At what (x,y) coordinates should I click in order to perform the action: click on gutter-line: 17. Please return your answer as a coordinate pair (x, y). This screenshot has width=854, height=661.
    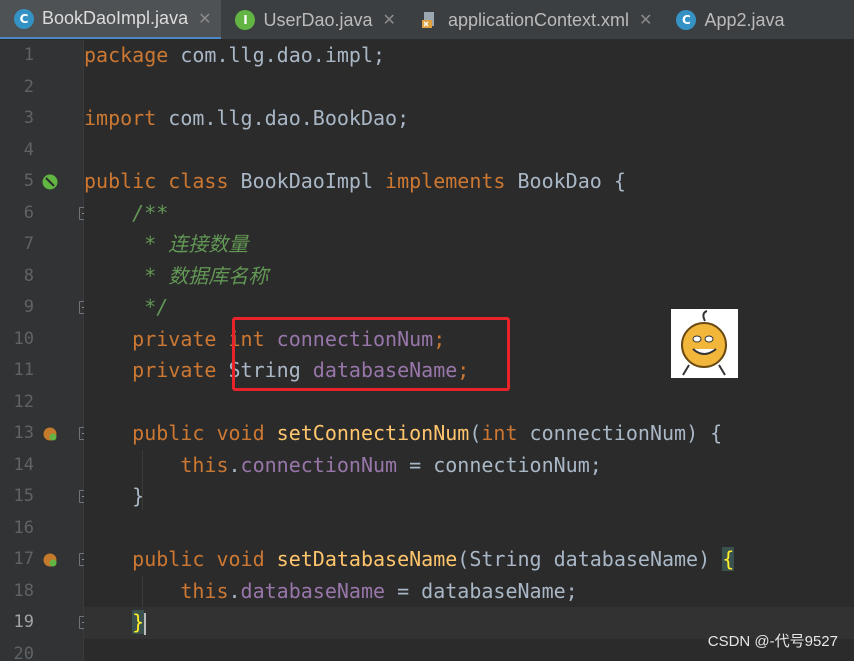
    Looking at the image, I should click on (45, 560).